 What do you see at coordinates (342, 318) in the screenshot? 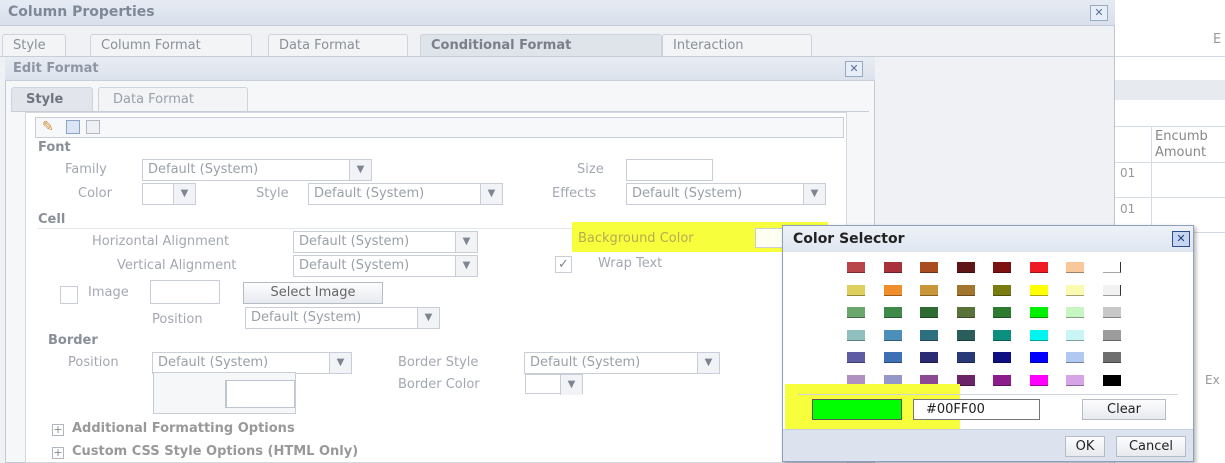
I see `image-position-select: Default (System) ▼` at bounding box center [342, 318].